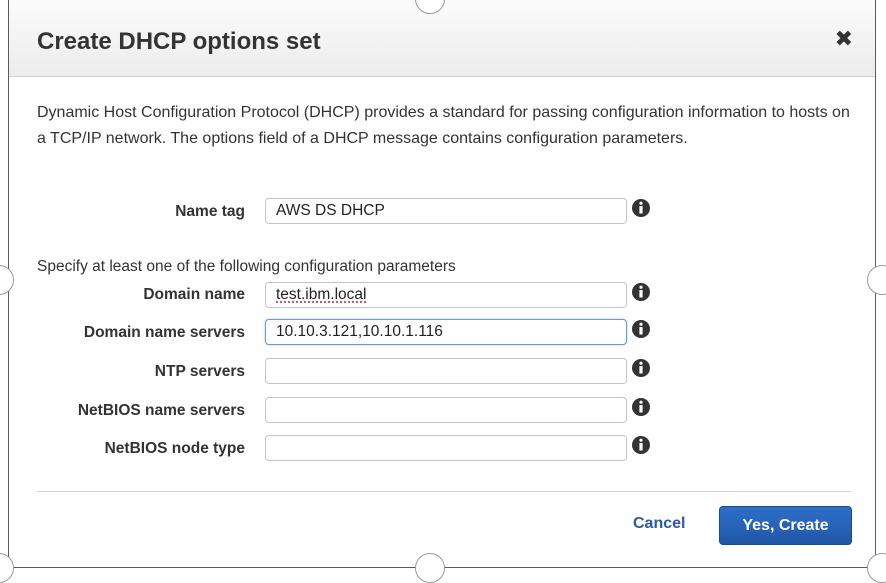 Image resolution: width=886 pixels, height=583 pixels. What do you see at coordinates (659, 524) in the screenshot?
I see `cancel-button: Cancel` at bounding box center [659, 524].